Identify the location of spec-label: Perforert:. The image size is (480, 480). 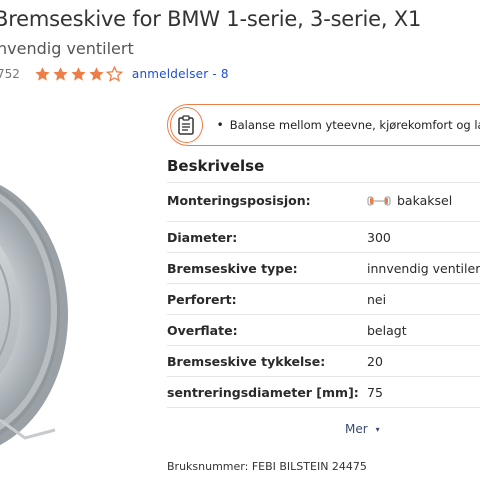
(202, 299).